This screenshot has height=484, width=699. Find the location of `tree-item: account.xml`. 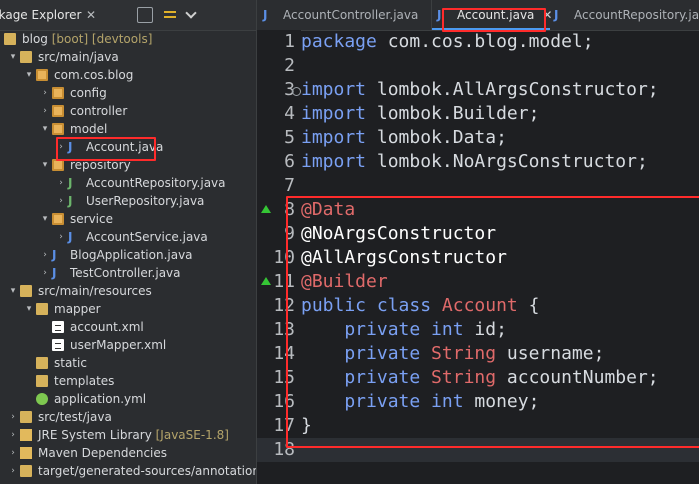

tree-item: account.xml is located at coordinates (128, 327).